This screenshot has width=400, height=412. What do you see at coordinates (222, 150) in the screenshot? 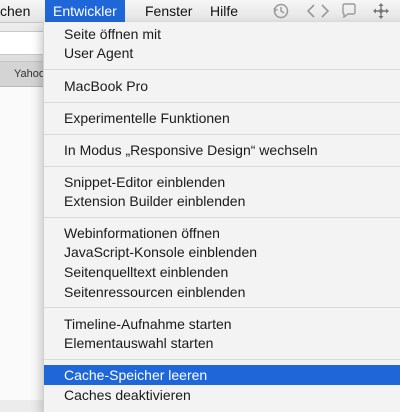
I see `menu-item-responsive-design: In Modus „Responsive Design“ wechseln` at bounding box center [222, 150].